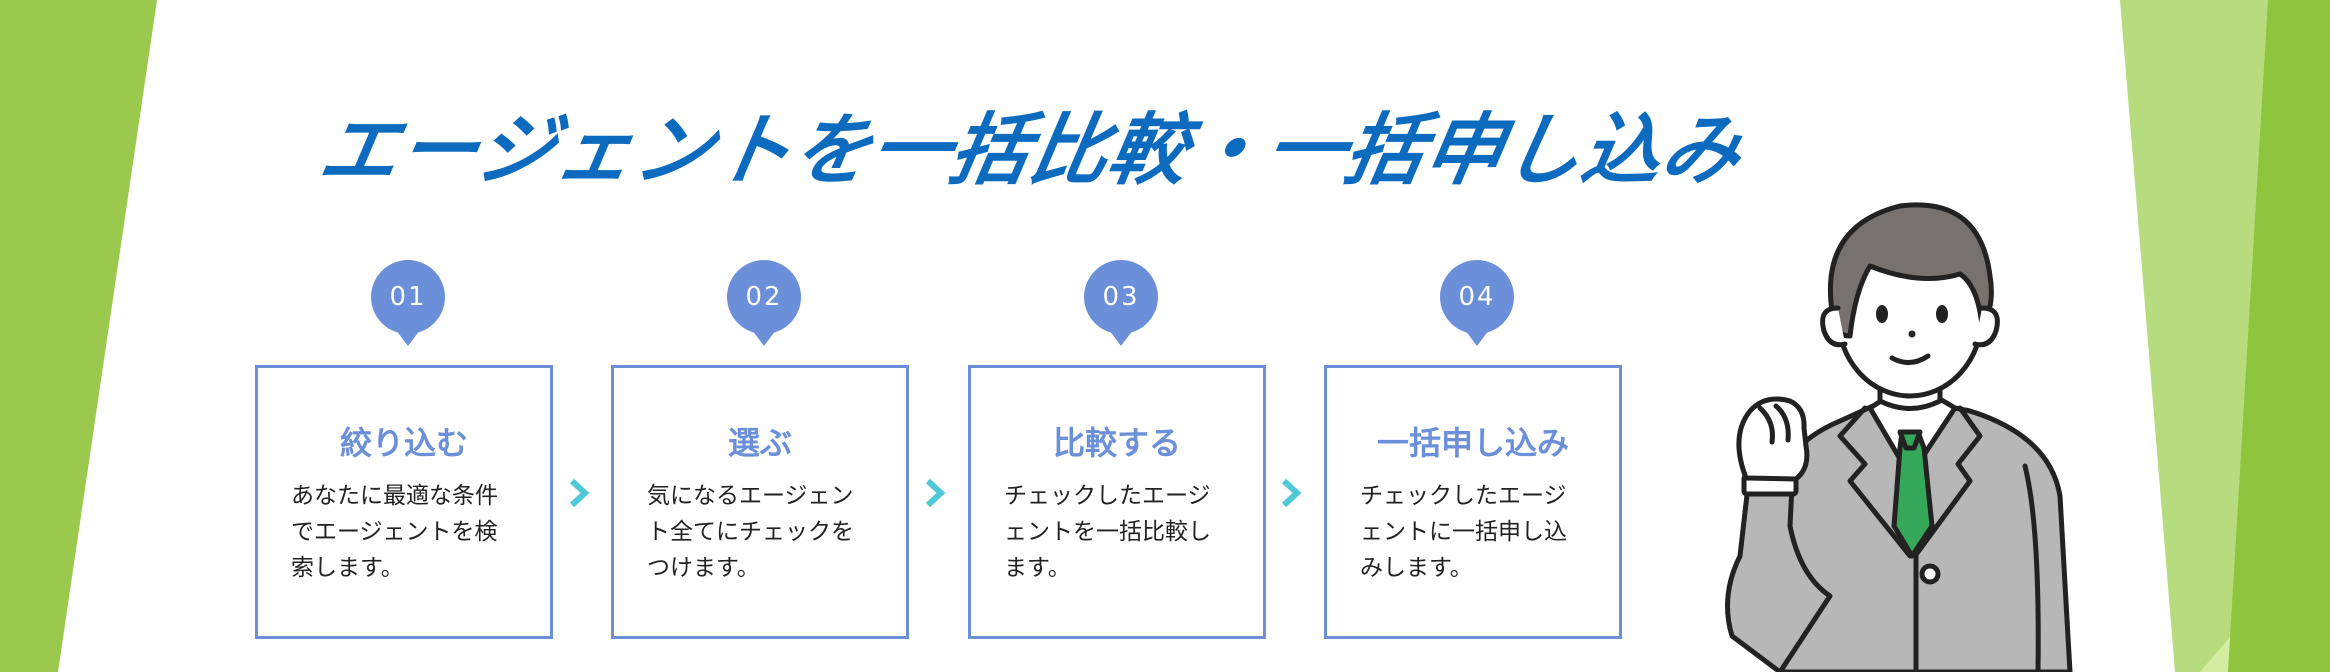 The image size is (2330, 672). I want to click on step-description-line: ます。, so click(1037, 568).